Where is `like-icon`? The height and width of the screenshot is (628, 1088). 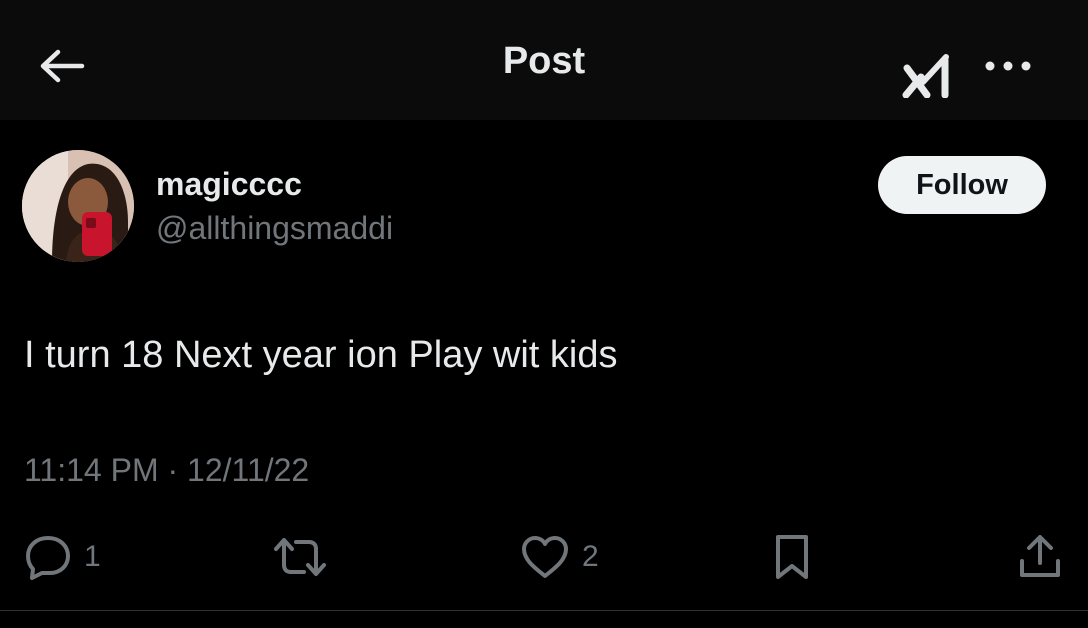
like-icon is located at coordinates (545, 557).